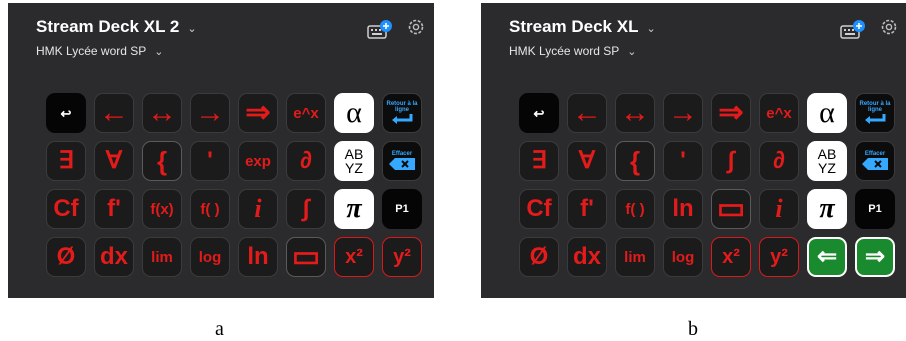  I want to click on key-label: log, so click(683, 257).